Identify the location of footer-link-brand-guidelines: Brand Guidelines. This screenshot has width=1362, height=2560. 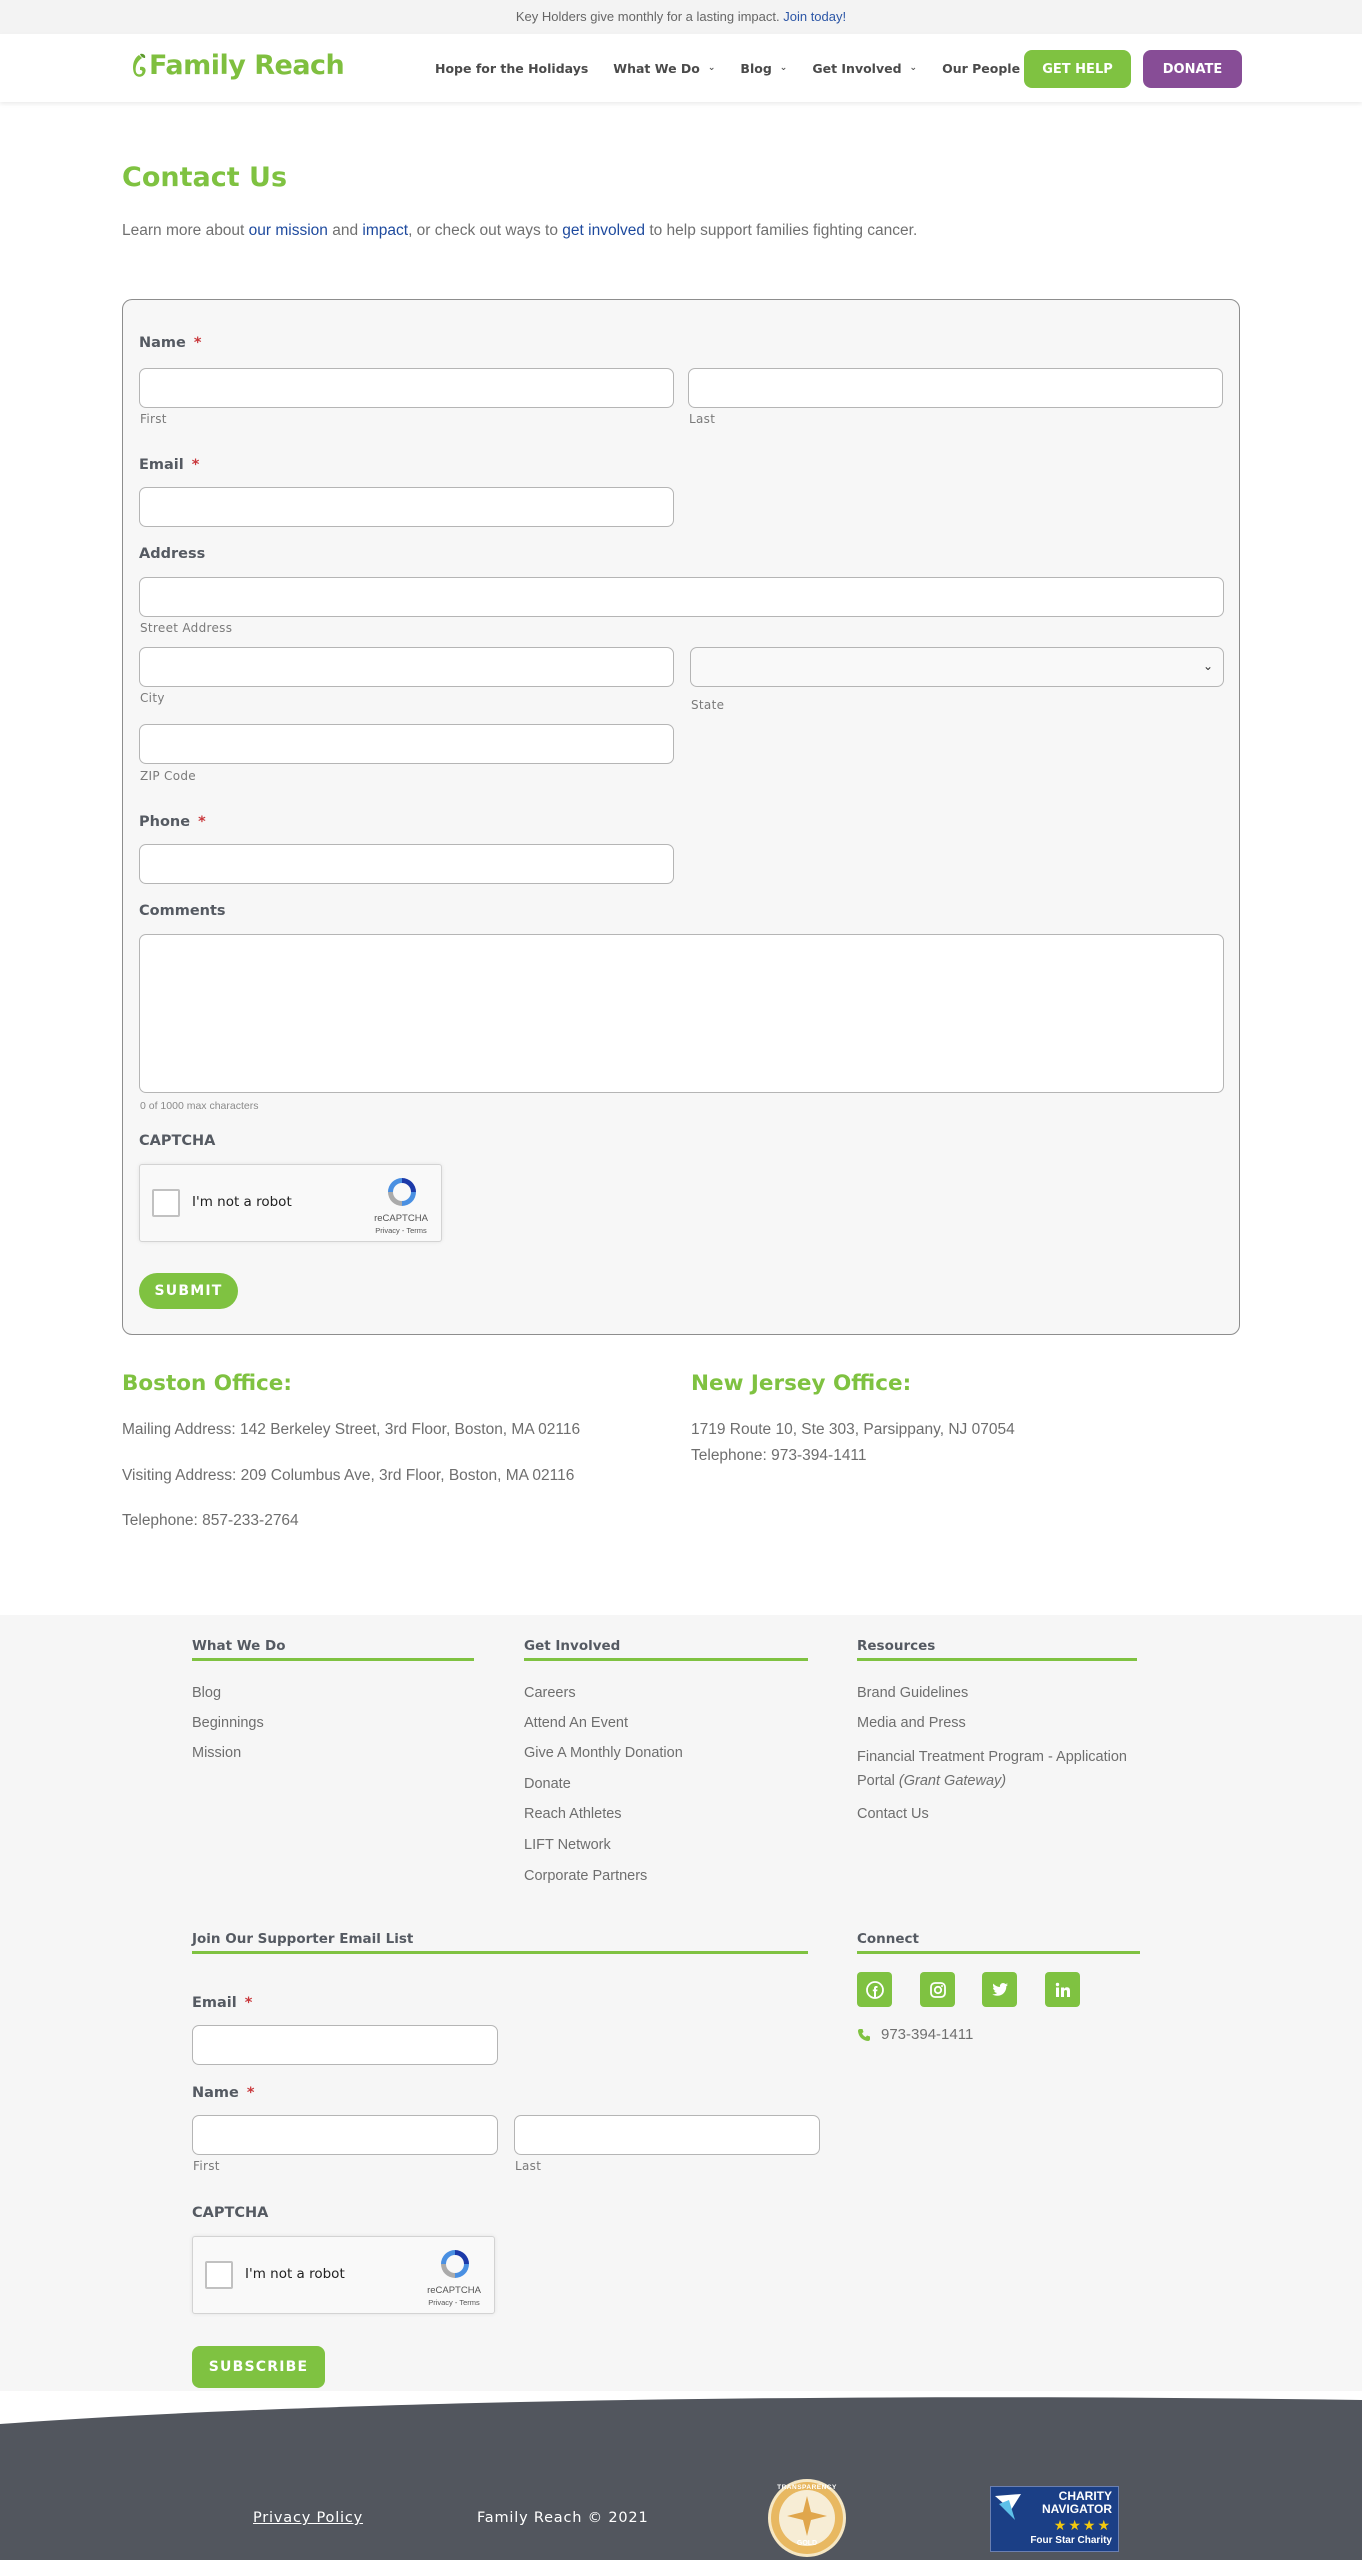
(912, 1693).